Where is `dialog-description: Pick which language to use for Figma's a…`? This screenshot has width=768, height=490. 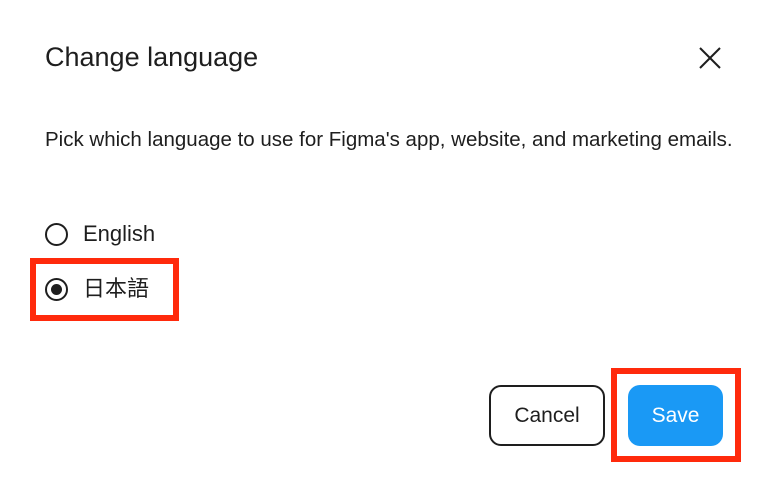 dialog-description: Pick which language to use for Figma's a… is located at coordinates (389, 139).